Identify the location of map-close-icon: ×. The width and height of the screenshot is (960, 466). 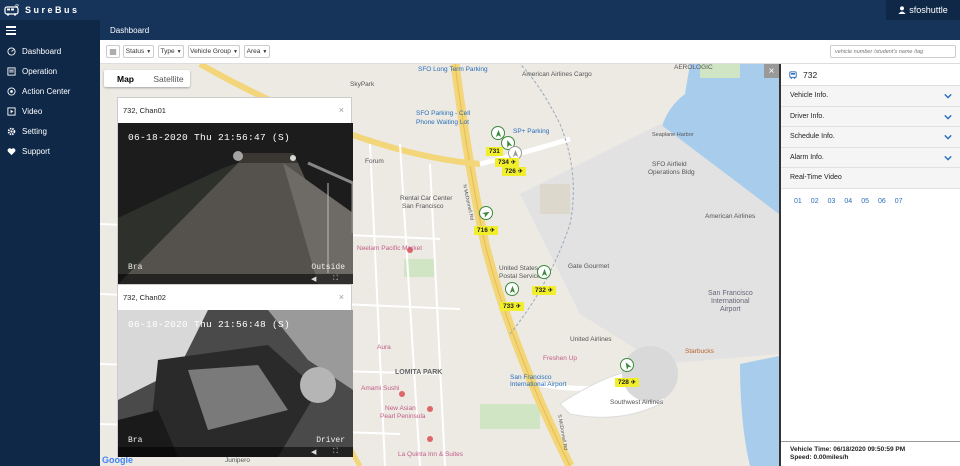
(771, 71).